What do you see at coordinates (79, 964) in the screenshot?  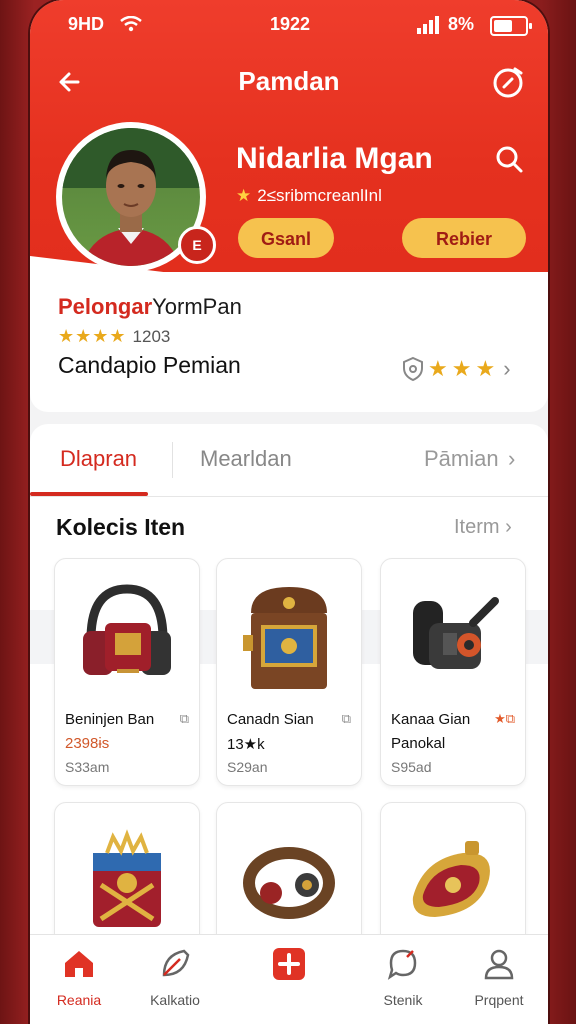 I see `home-icon` at bounding box center [79, 964].